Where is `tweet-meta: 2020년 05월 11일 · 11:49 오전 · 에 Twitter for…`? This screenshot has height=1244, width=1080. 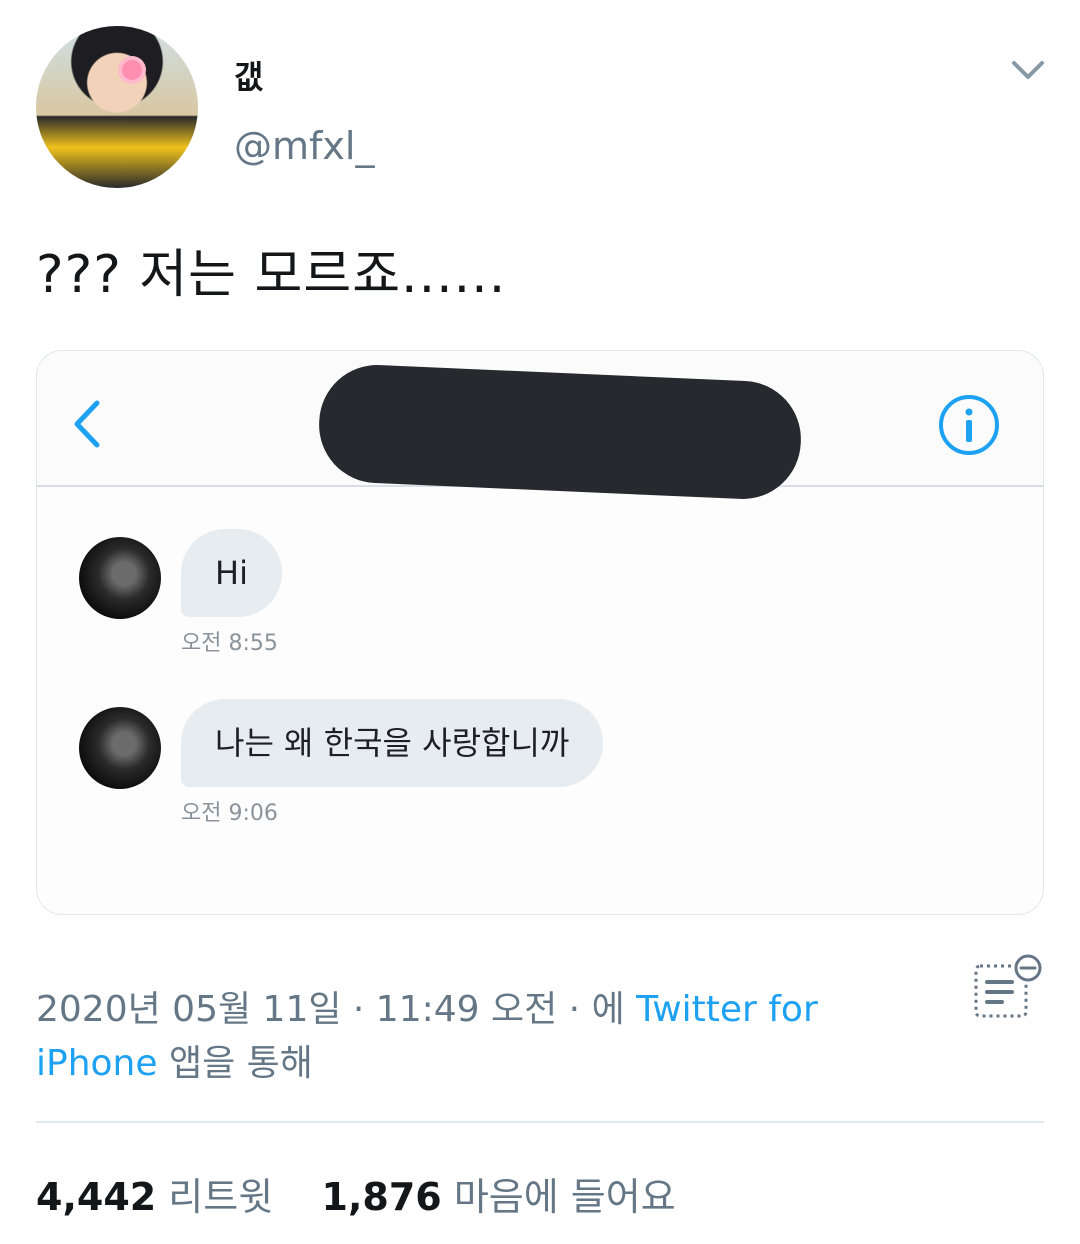
tweet-meta: 2020년 05월 11일 · 11:49 오전 · 에 Twitter for… is located at coordinates (446, 1037).